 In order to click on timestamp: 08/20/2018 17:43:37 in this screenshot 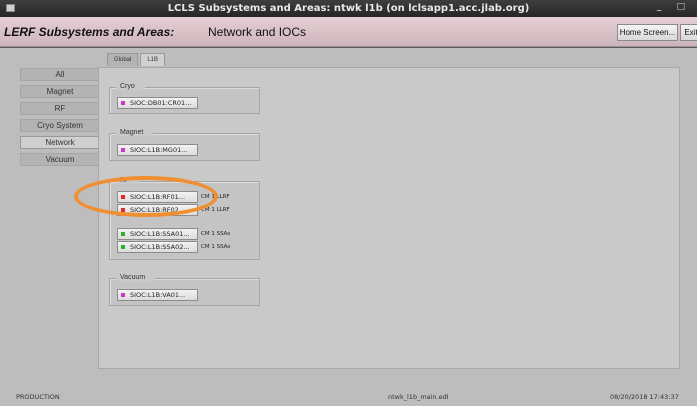, I will do `click(644, 397)`.